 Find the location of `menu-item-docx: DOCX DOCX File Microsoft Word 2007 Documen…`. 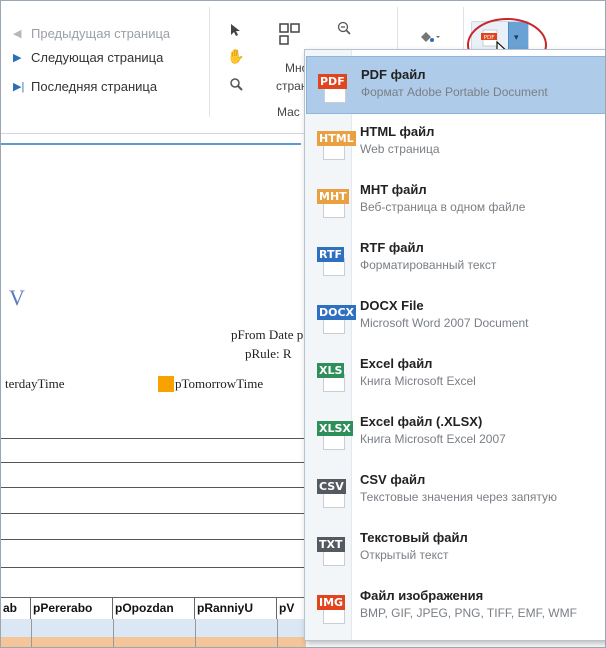

menu-item-docx: DOCX DOCX File Microsoft Word 2007 Documen… is located at coordinates (455, 317).